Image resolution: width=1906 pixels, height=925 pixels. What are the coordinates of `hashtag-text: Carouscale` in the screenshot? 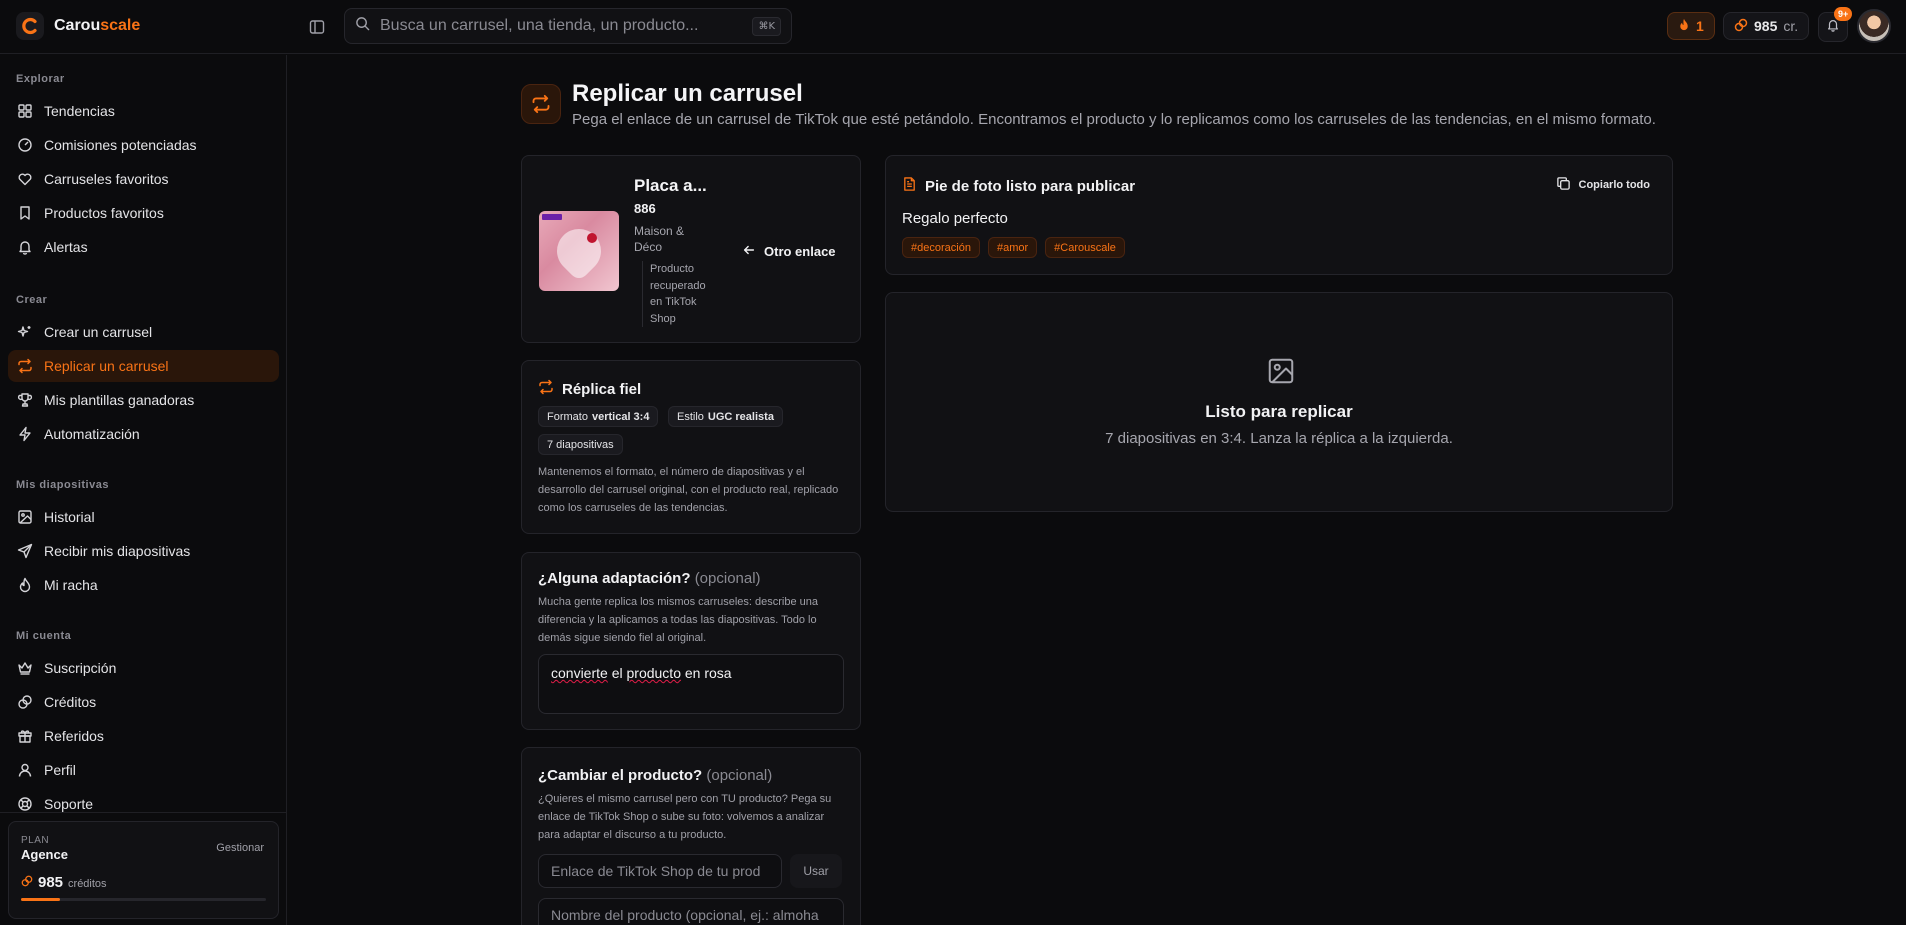 It's located at (1088, 247).